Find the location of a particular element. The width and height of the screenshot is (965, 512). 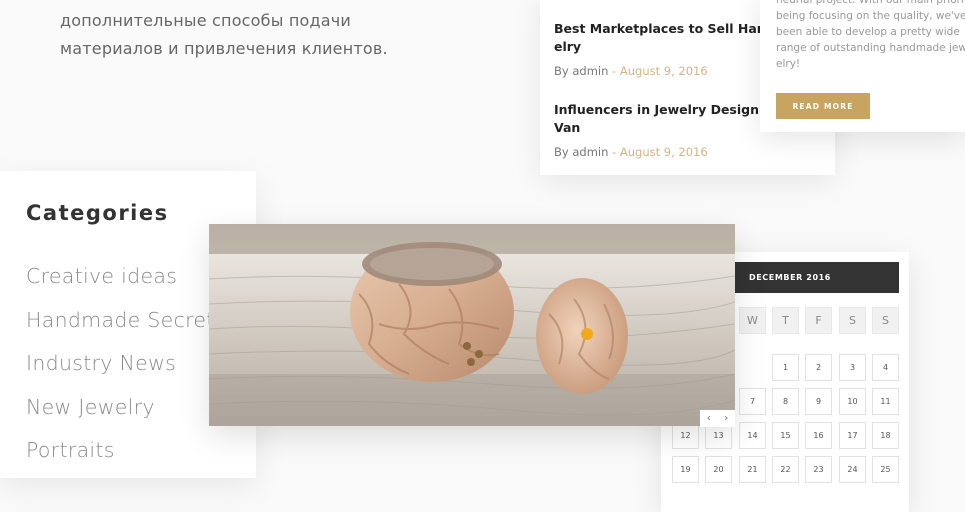

calendar-day: 22 is located at coordinates (785, 469).